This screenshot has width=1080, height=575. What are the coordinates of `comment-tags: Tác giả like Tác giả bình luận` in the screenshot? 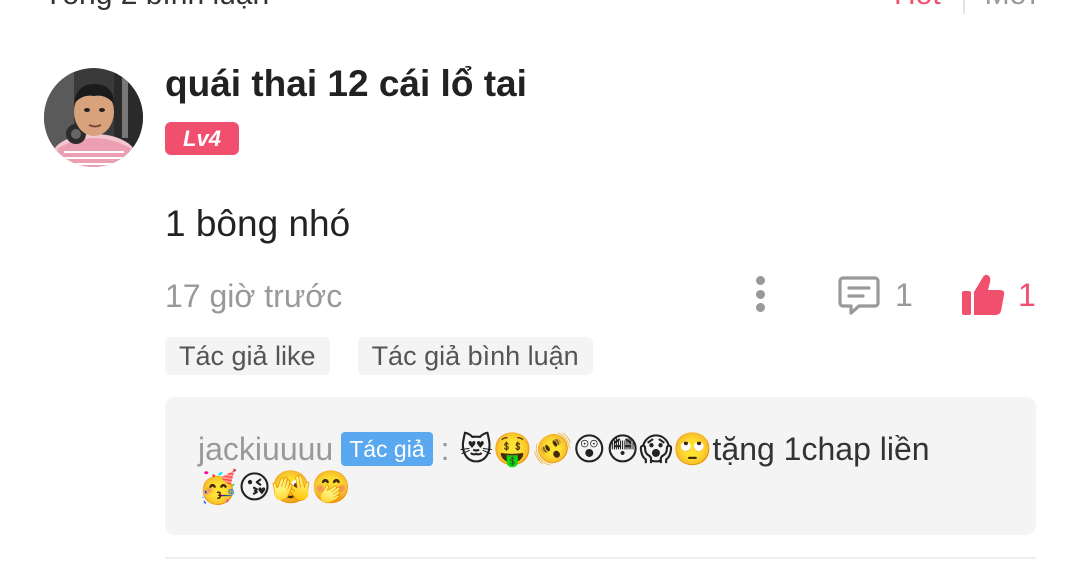 It's located at (393, 356).